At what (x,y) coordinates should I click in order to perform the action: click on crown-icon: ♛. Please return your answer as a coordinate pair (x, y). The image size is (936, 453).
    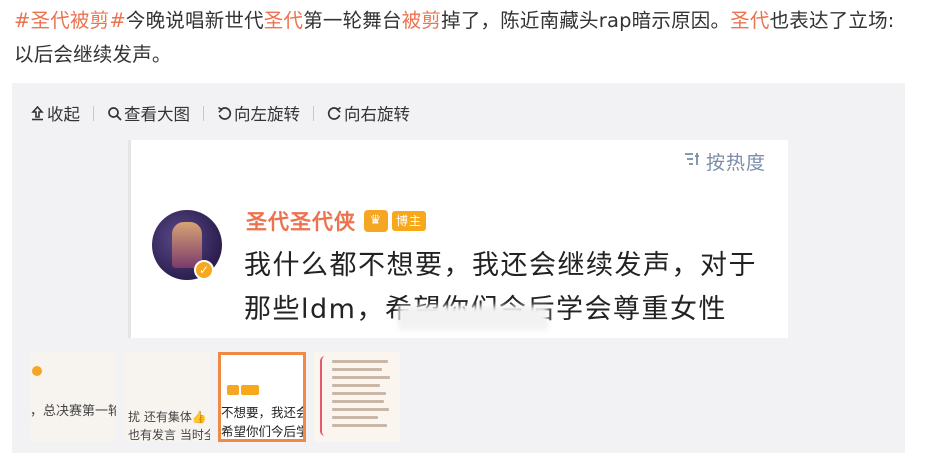
    Looking at the image, I should click on (376, 221).